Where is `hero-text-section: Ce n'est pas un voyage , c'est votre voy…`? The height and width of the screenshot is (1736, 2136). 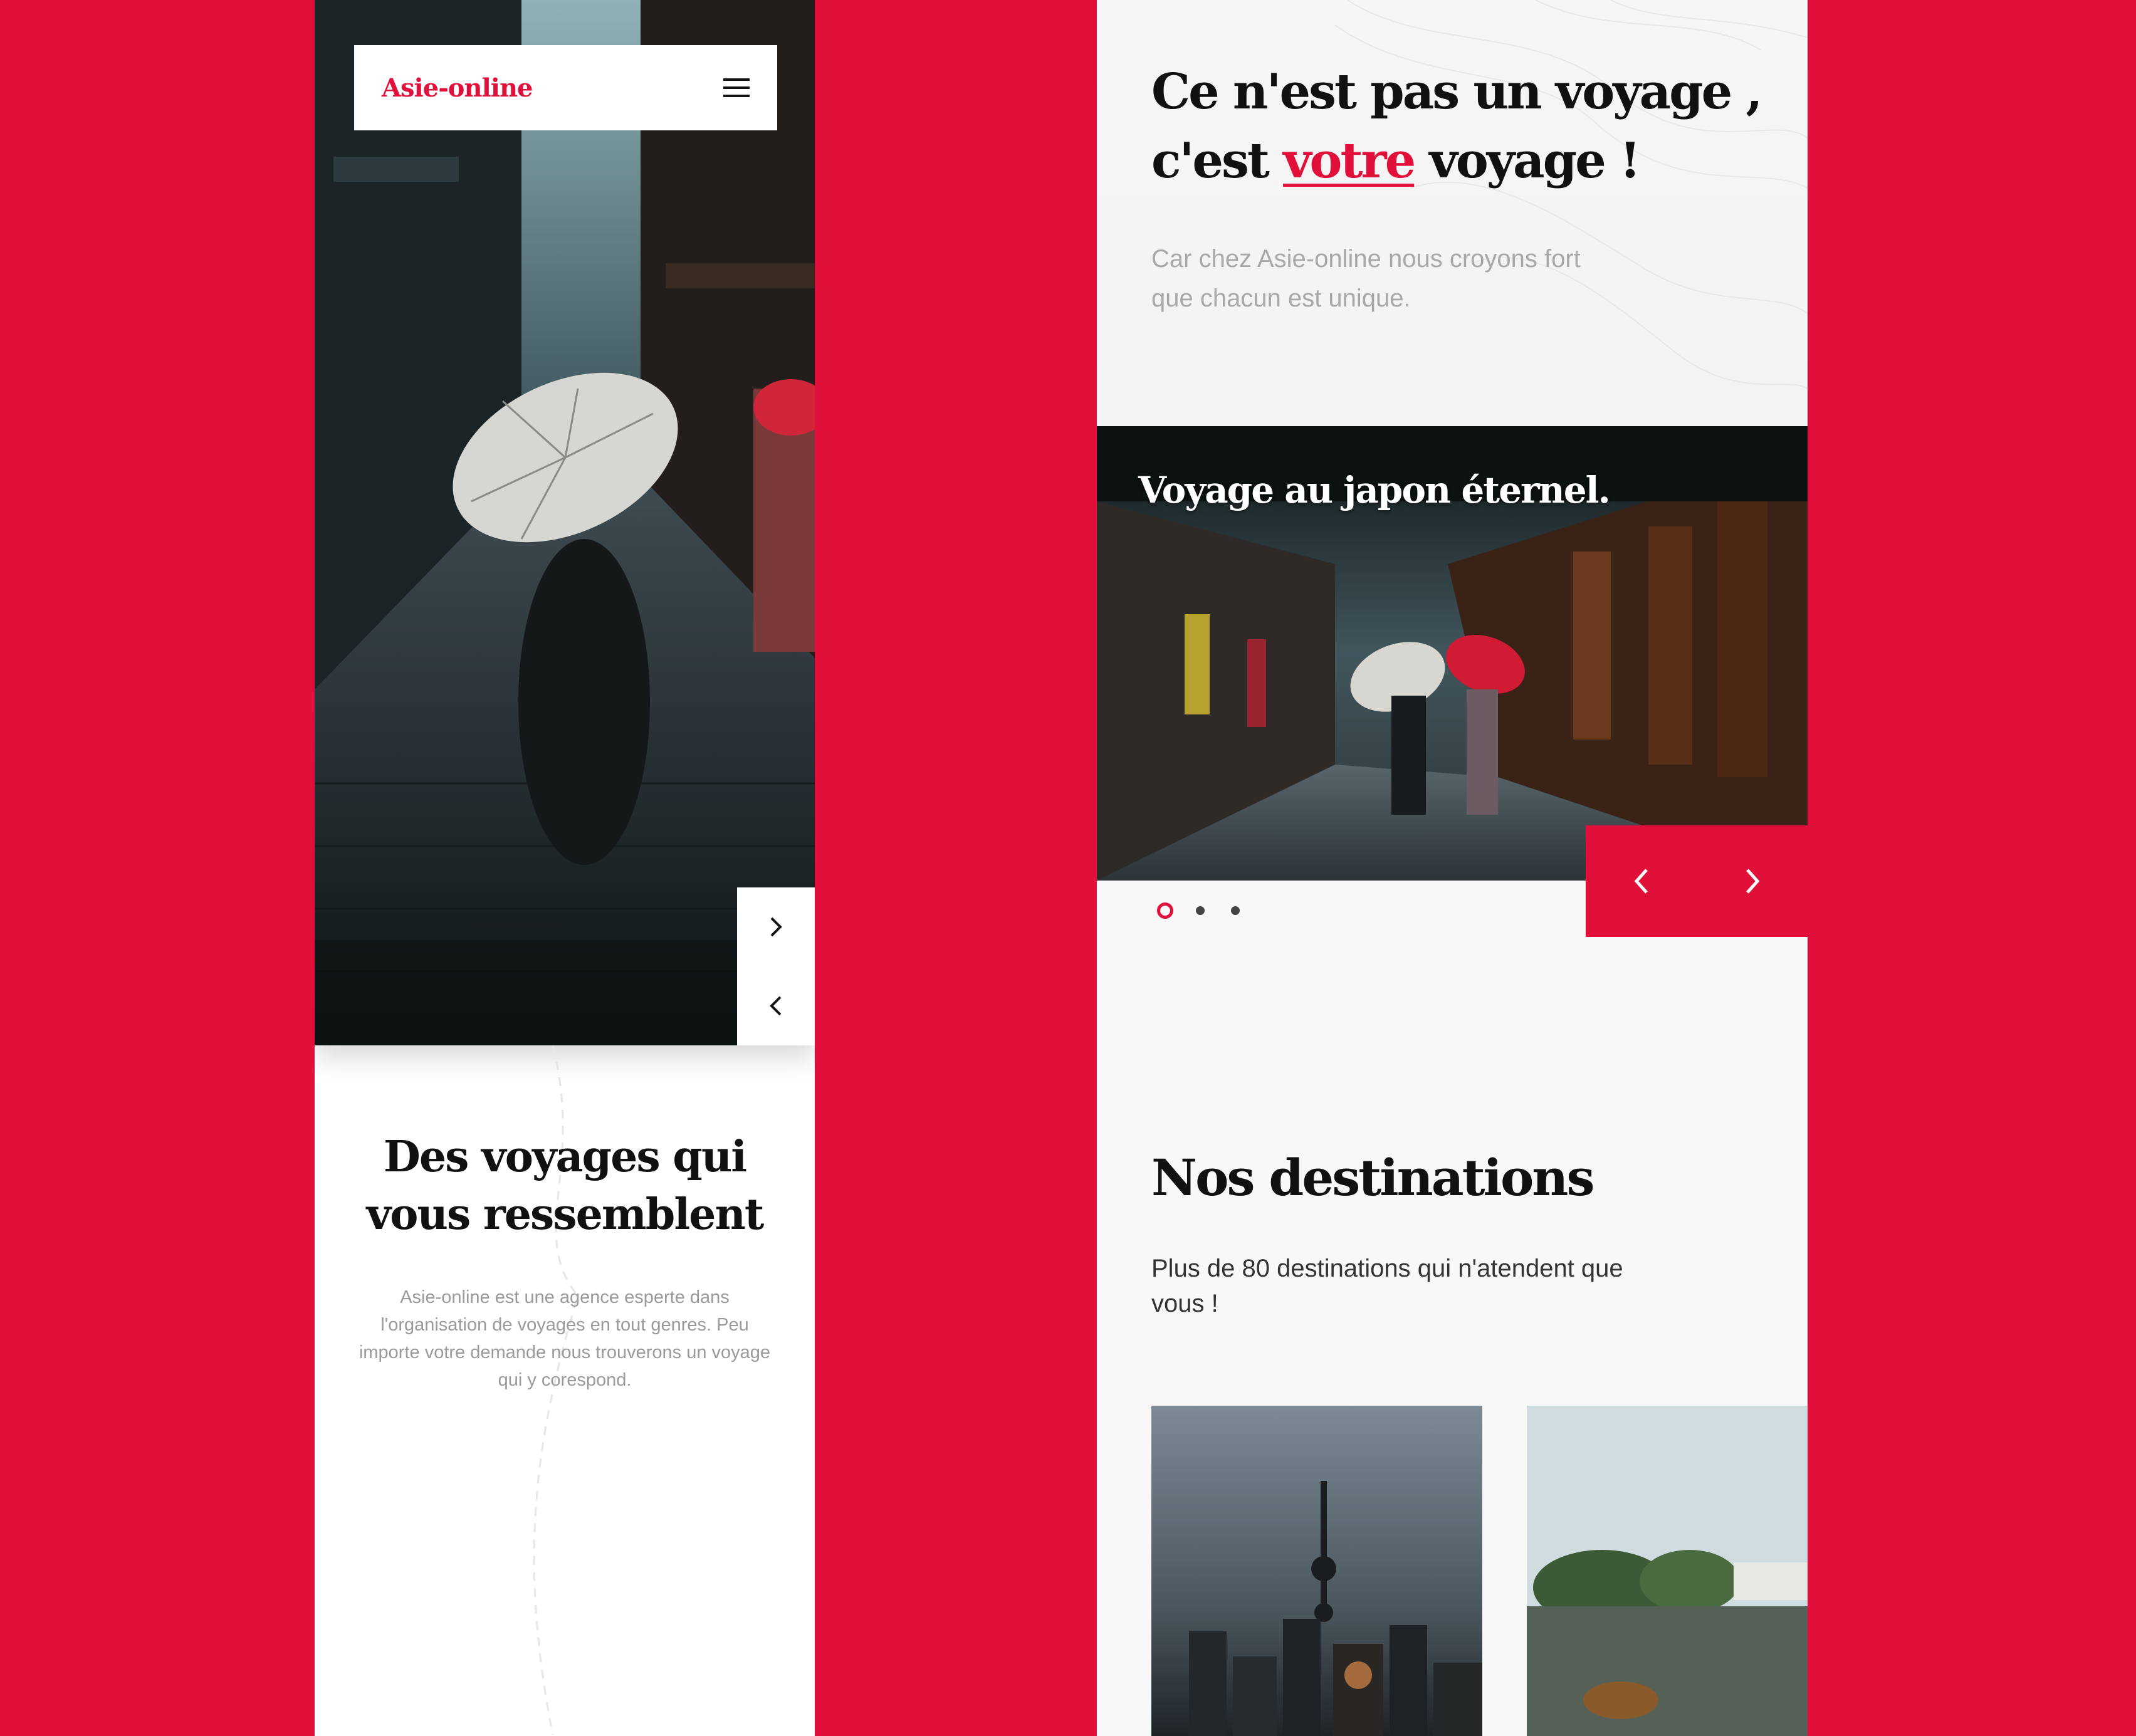 hero-text-section: Ce n'est pas un voyage , c'est votre voy… is located at coordinates (1452, 213).